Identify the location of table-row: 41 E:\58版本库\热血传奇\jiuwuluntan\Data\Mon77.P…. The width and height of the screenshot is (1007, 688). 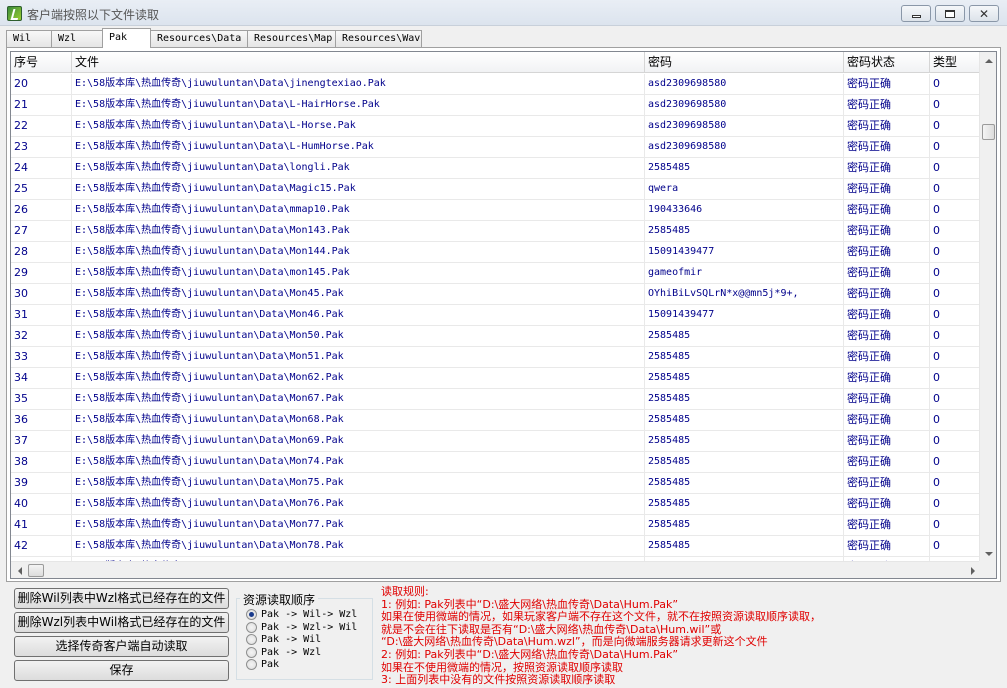
(498, 525).